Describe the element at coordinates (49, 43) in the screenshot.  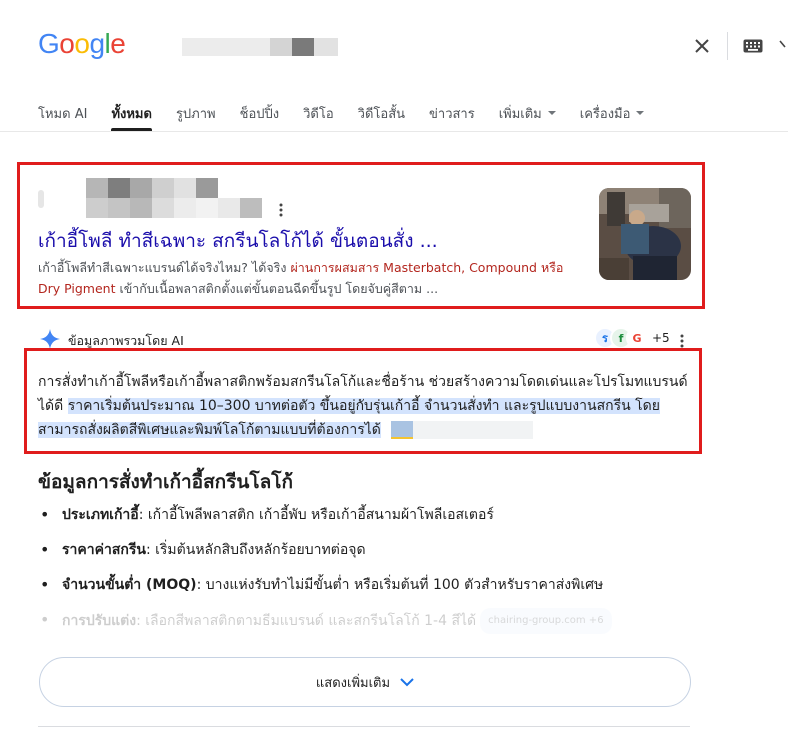
I see `logo-letter: G` at that location.